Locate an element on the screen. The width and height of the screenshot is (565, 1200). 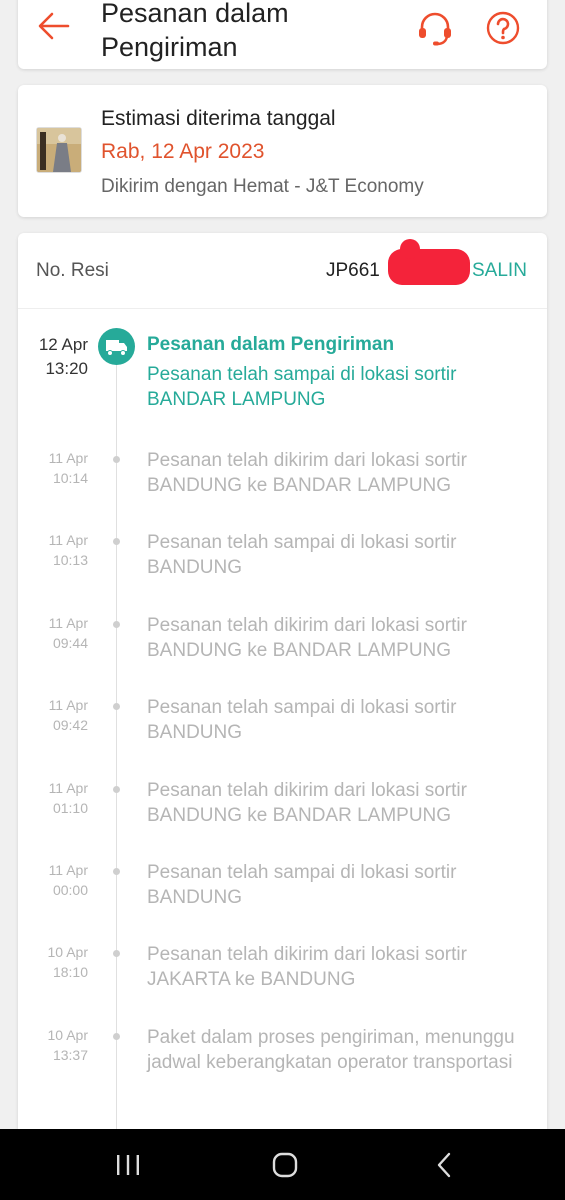
help-button is located at coordinates (503, 28).